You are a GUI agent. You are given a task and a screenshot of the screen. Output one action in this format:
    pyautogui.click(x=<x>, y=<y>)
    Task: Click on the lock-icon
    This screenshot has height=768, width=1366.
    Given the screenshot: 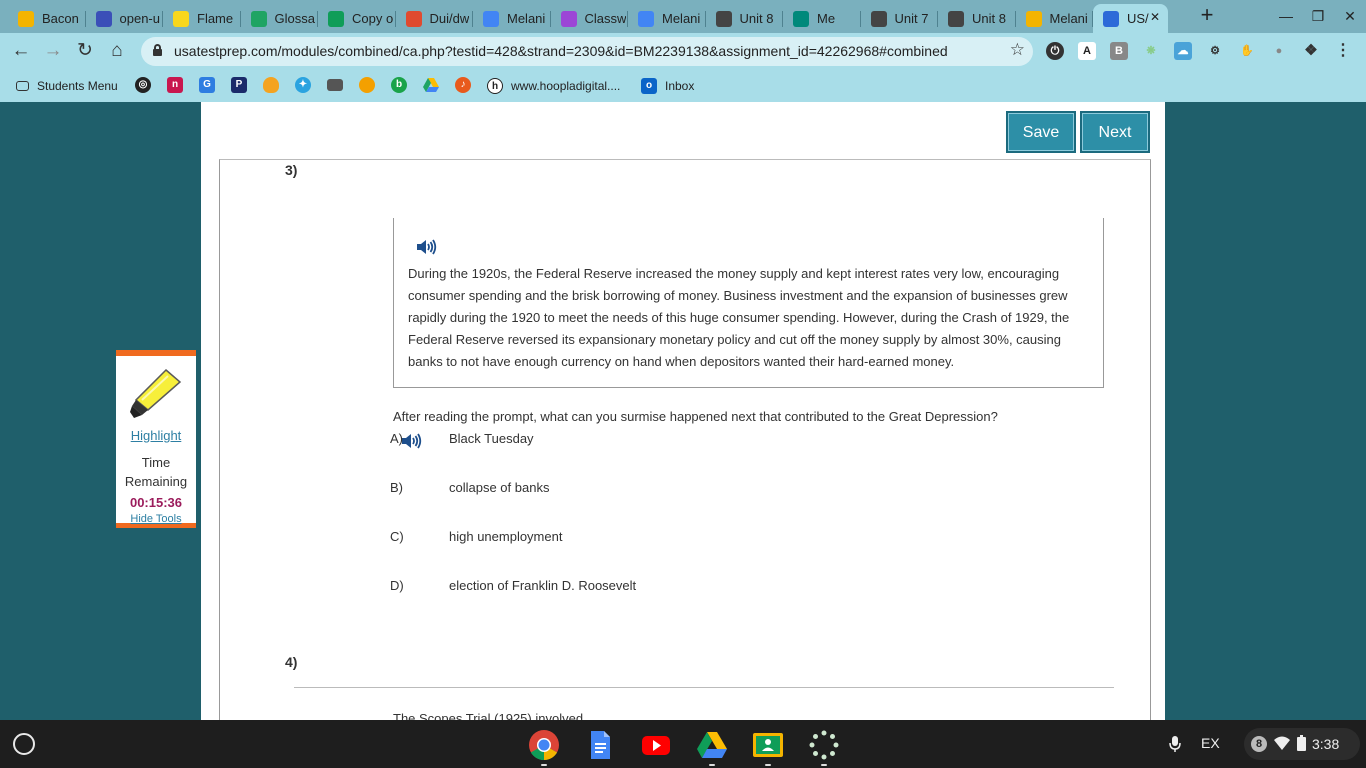 What is the action you would take?
    pyautogui.click(x=157, y=50)
    